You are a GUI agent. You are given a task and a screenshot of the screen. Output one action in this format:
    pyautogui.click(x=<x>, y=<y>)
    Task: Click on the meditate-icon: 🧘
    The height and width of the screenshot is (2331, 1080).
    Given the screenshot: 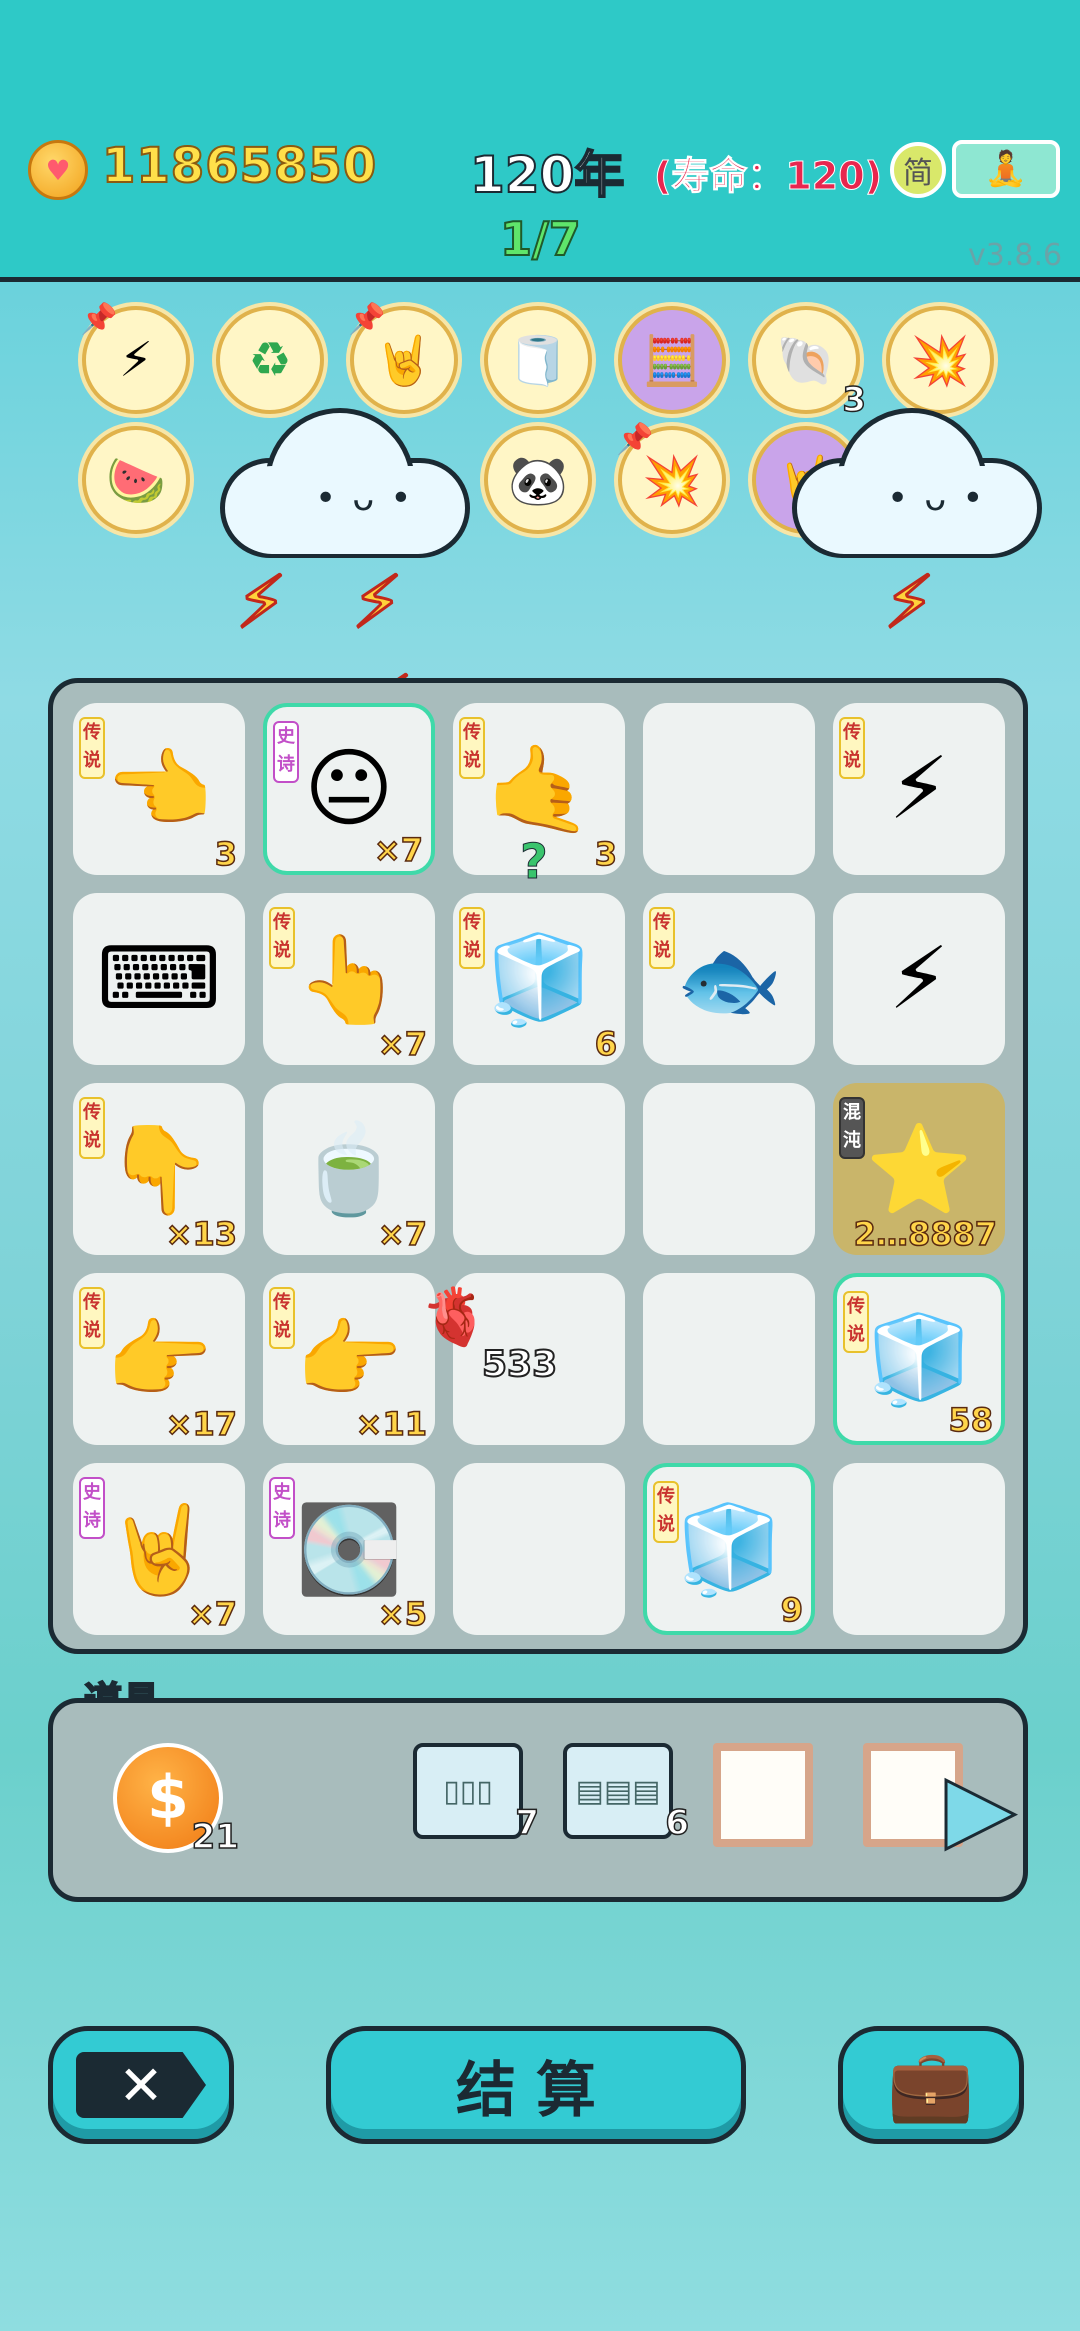 What is the action you would take?
    pyautogui.click(x=1006, y=169)
    